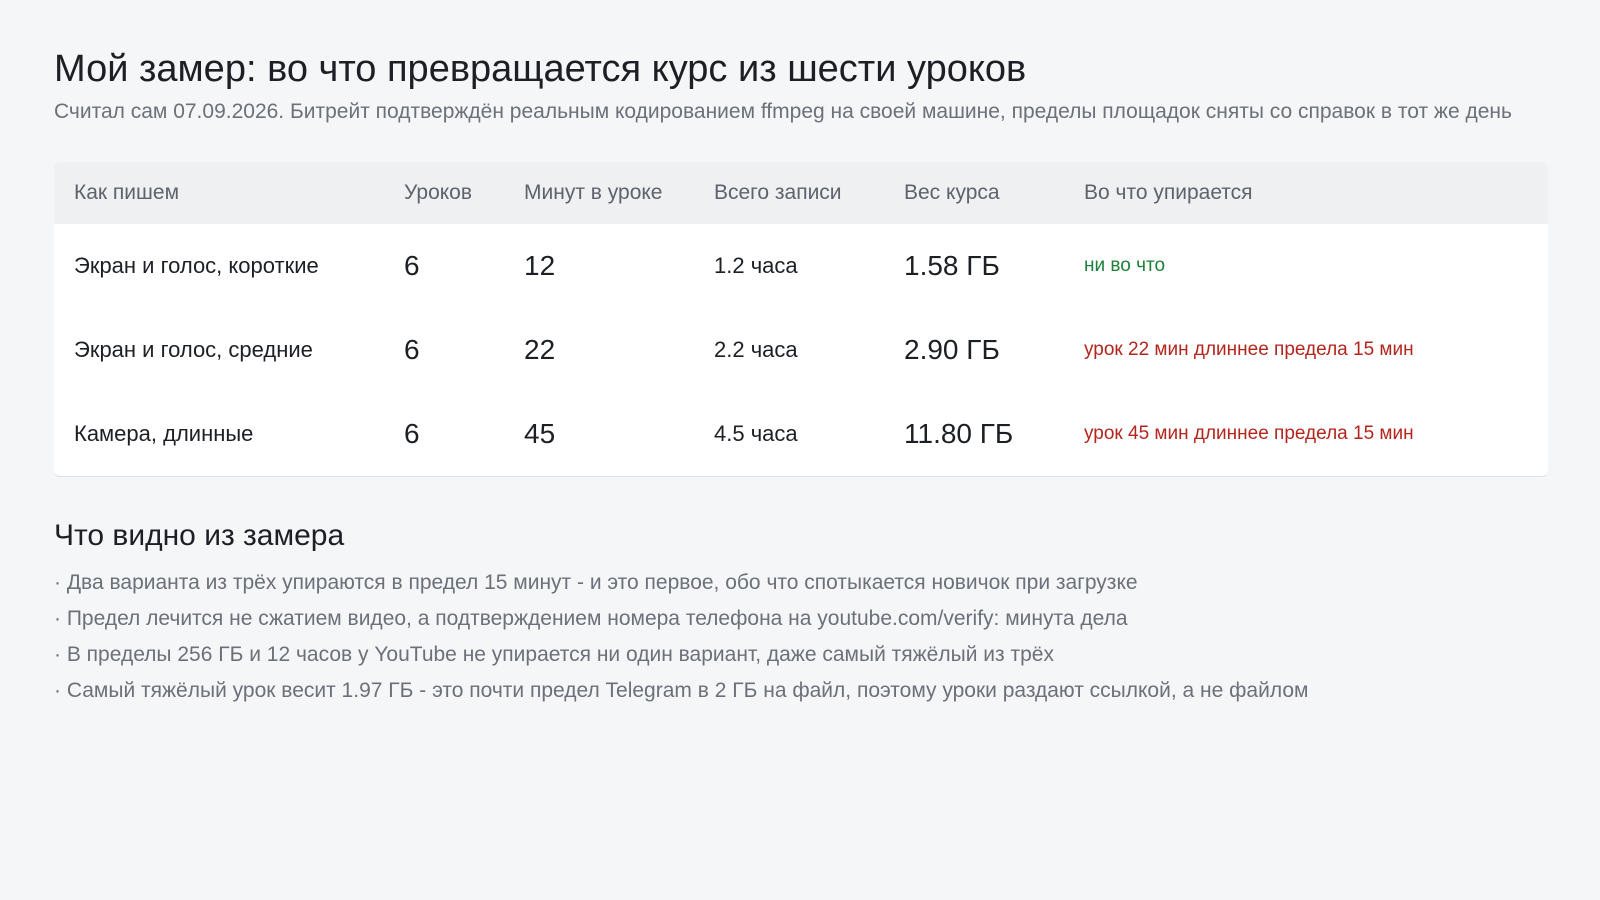 This screenshot has height=900, width=1600. I want to click on cell-size: 1.58 ГБ, so click(952, 265).